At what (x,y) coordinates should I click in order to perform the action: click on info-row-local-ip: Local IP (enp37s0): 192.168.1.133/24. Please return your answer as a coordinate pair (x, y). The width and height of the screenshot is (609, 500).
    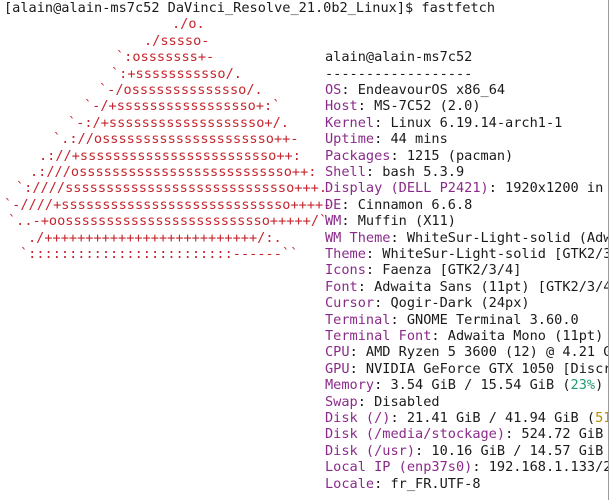
    Looking at the image, I should click on (467, 467).